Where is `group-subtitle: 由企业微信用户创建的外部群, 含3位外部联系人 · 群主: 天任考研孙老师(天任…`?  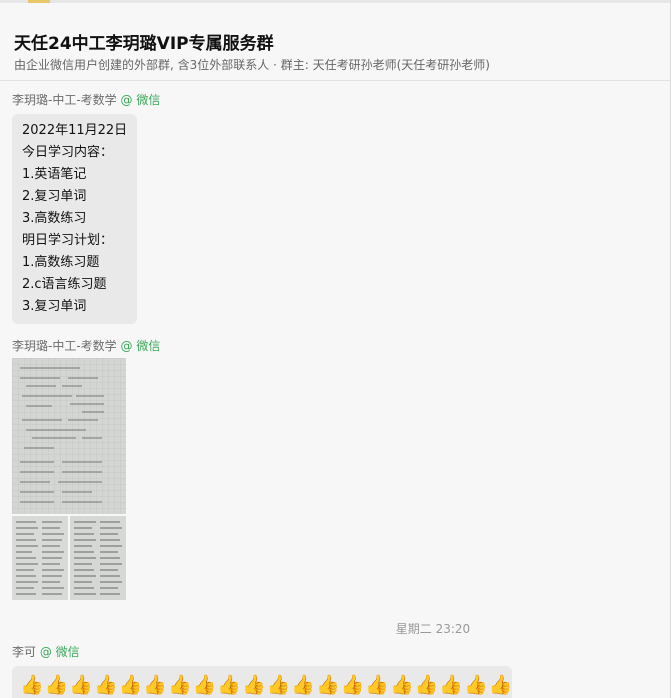
group-subtitle: 由企业微信用户创建的外部群, 含3位外部联系人 · 群主: 天任考研孙老师(天任… is located at coordinates (252, 65).